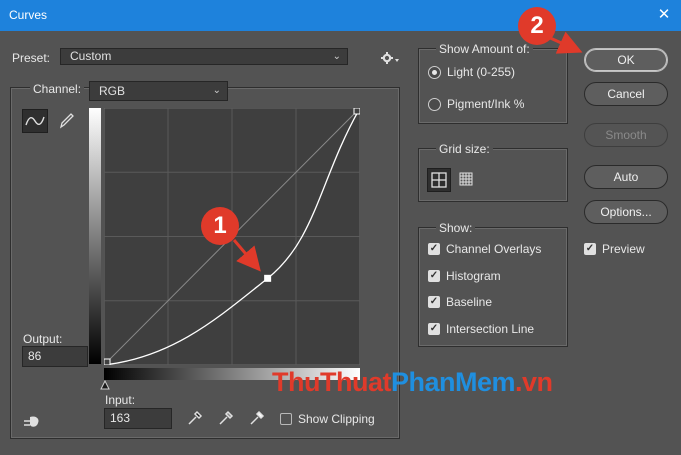 The image size is (681, 455). I want to click on histogram-checkbox: ✓, so click(434, 276).